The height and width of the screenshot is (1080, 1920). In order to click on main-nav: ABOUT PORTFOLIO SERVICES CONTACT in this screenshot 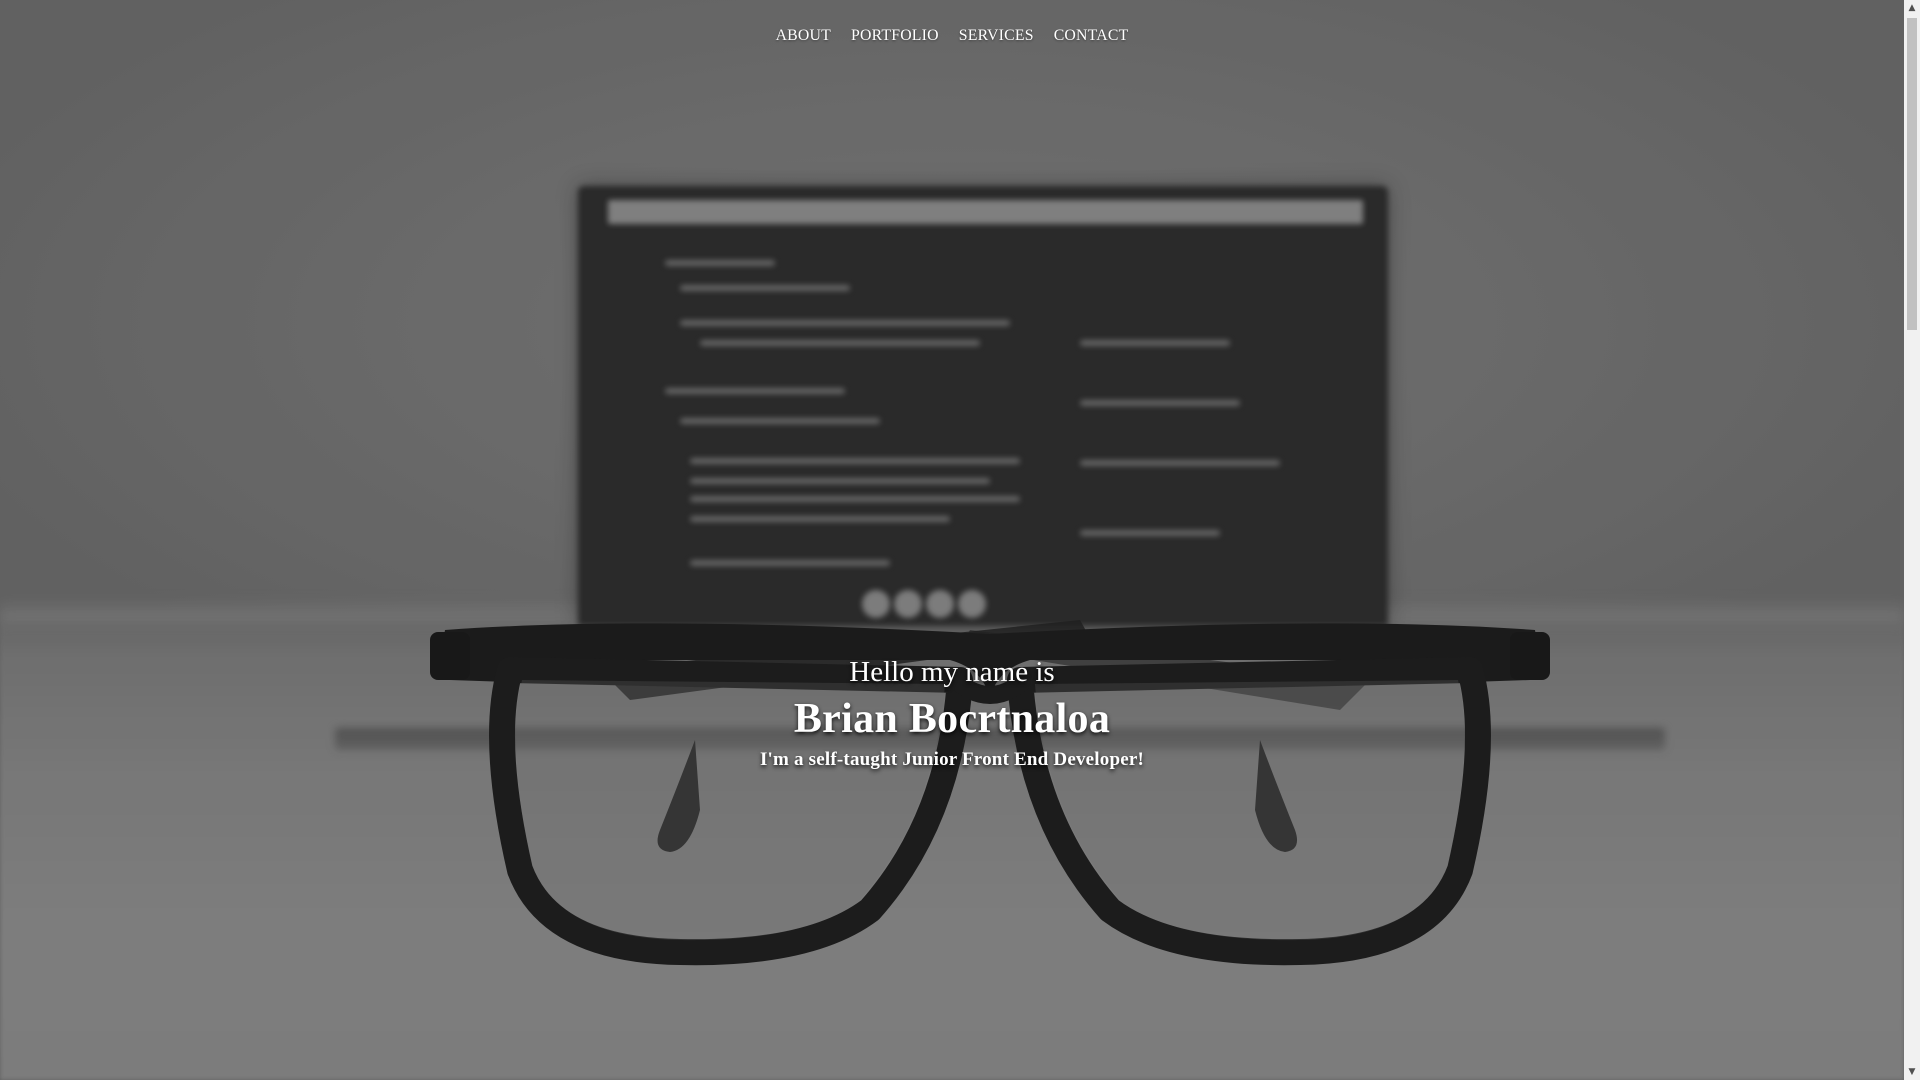, I will do `click(952, 36)`.